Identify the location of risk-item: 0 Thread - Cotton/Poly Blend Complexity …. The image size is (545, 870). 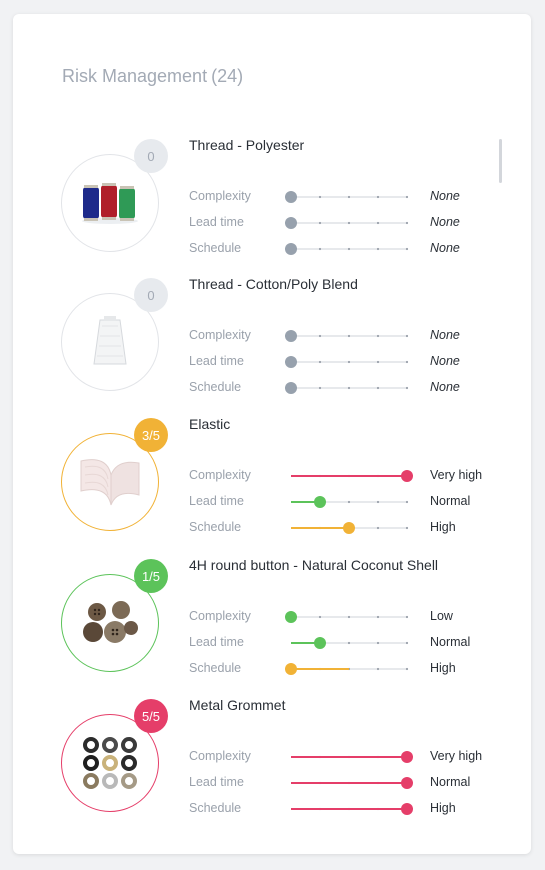
(286, 335).